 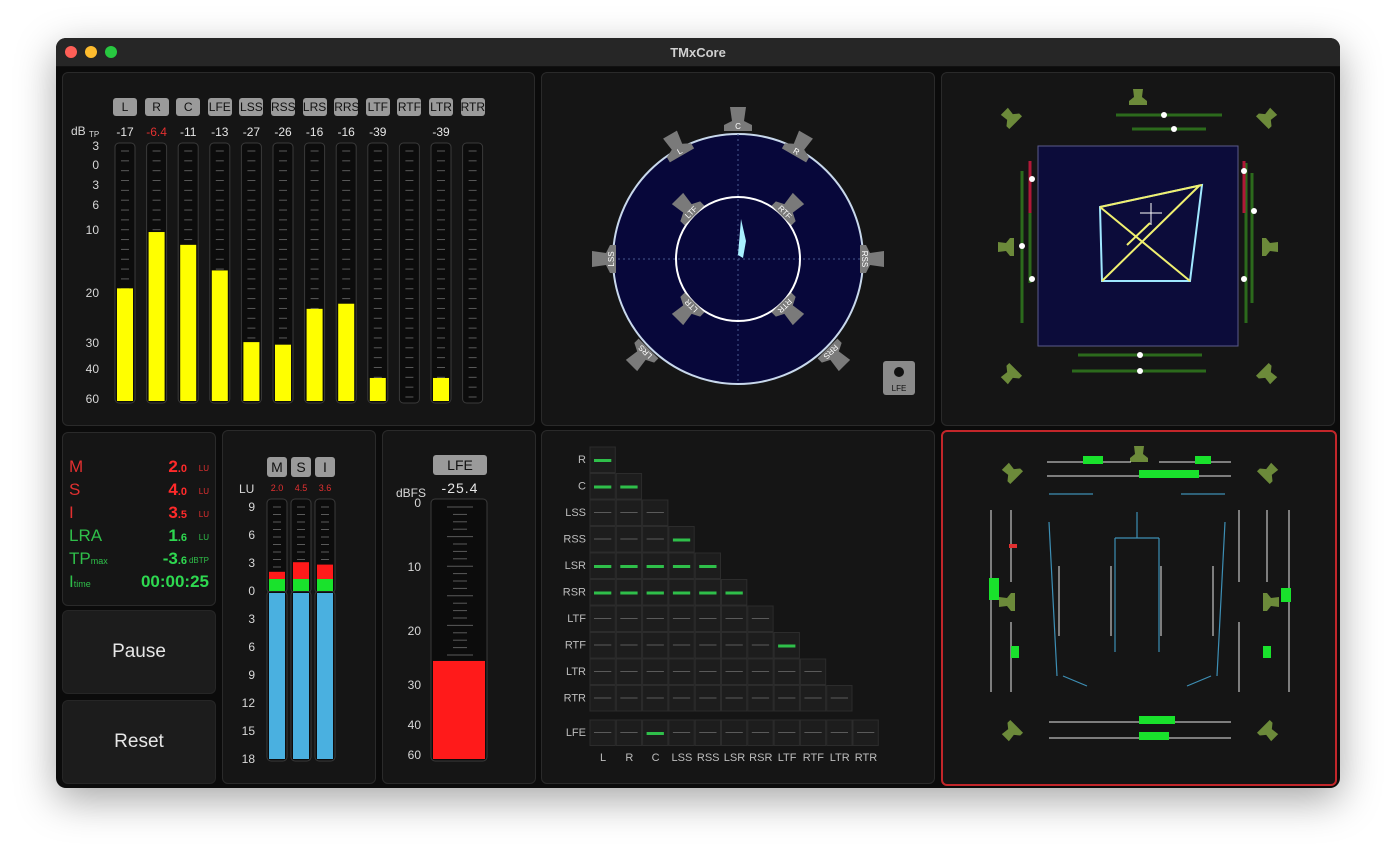 I want to click on loudness-label: I, so click(x=71, y=512).